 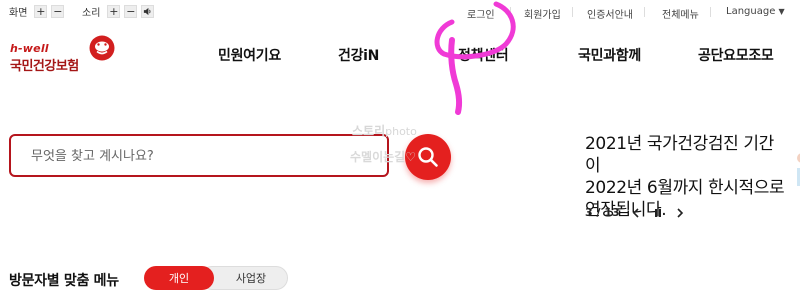 What do you see at coordinates (91, 13) in the screenshot?
I see `sound-label: 소리` at bounding box center [91, 13].